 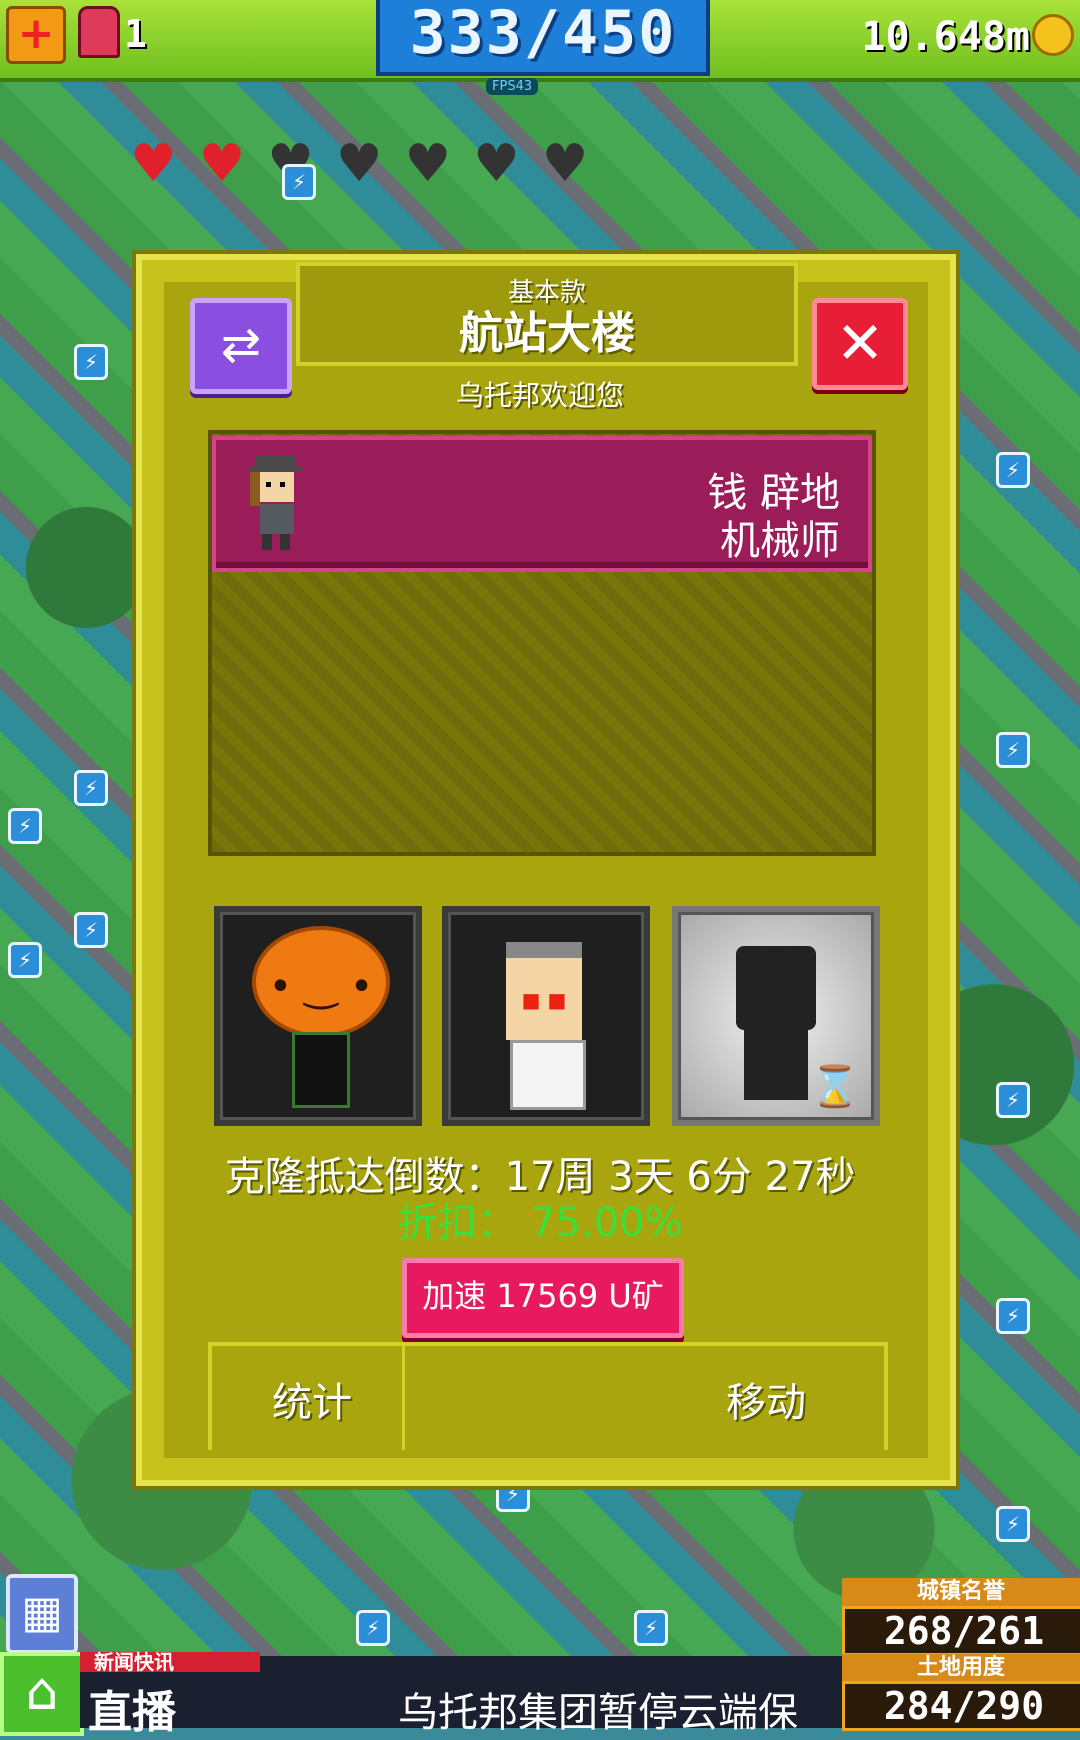 I want to click on alarm-count: 1, so click(x=135, y=34).